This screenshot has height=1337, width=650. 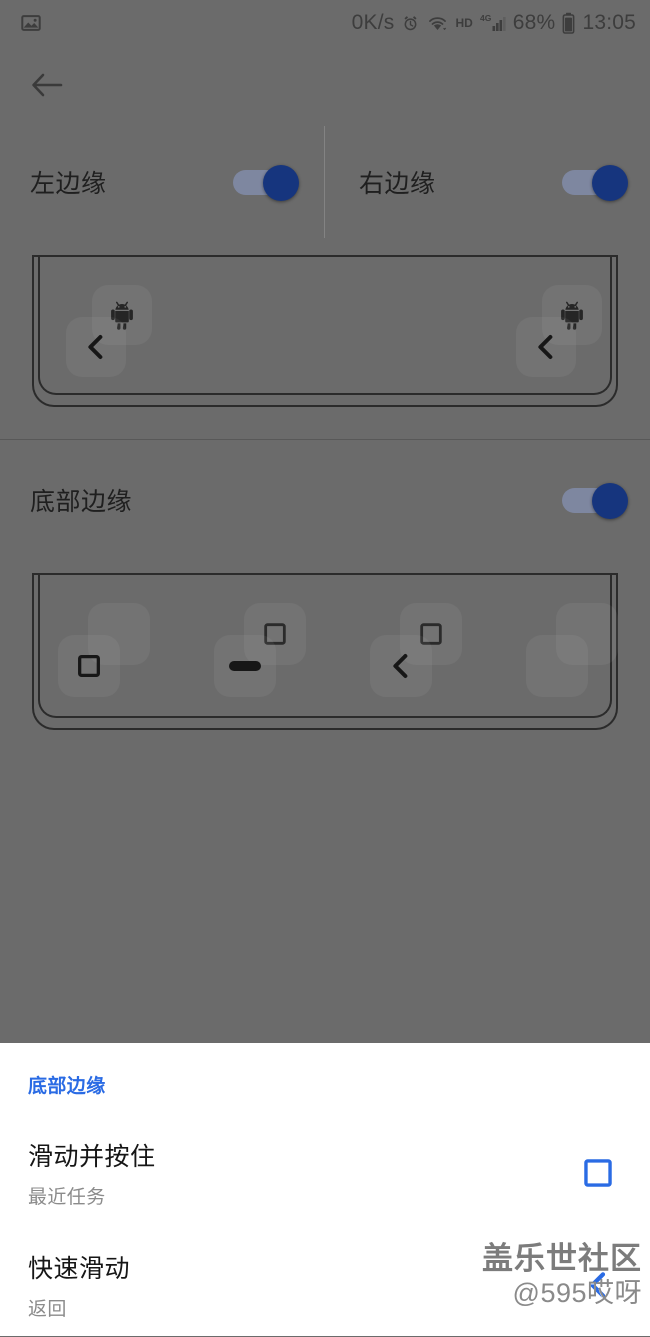 What do you see at coordinates (437, 23) in the screenshot?
I see `wifi-icon` at bounding box center [437, 23].